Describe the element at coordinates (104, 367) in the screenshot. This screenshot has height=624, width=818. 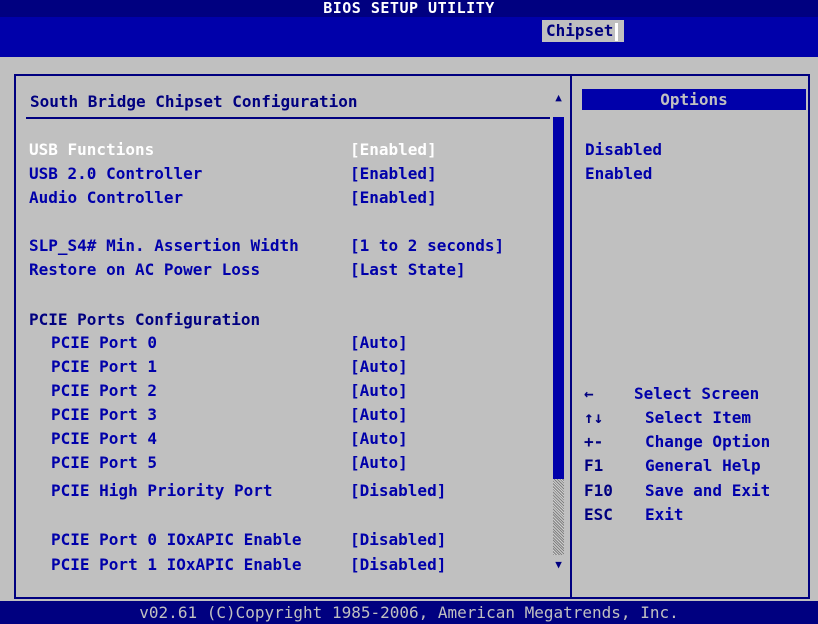
I see `setting-pcie-port-1: PCIE Port 1` at that location.